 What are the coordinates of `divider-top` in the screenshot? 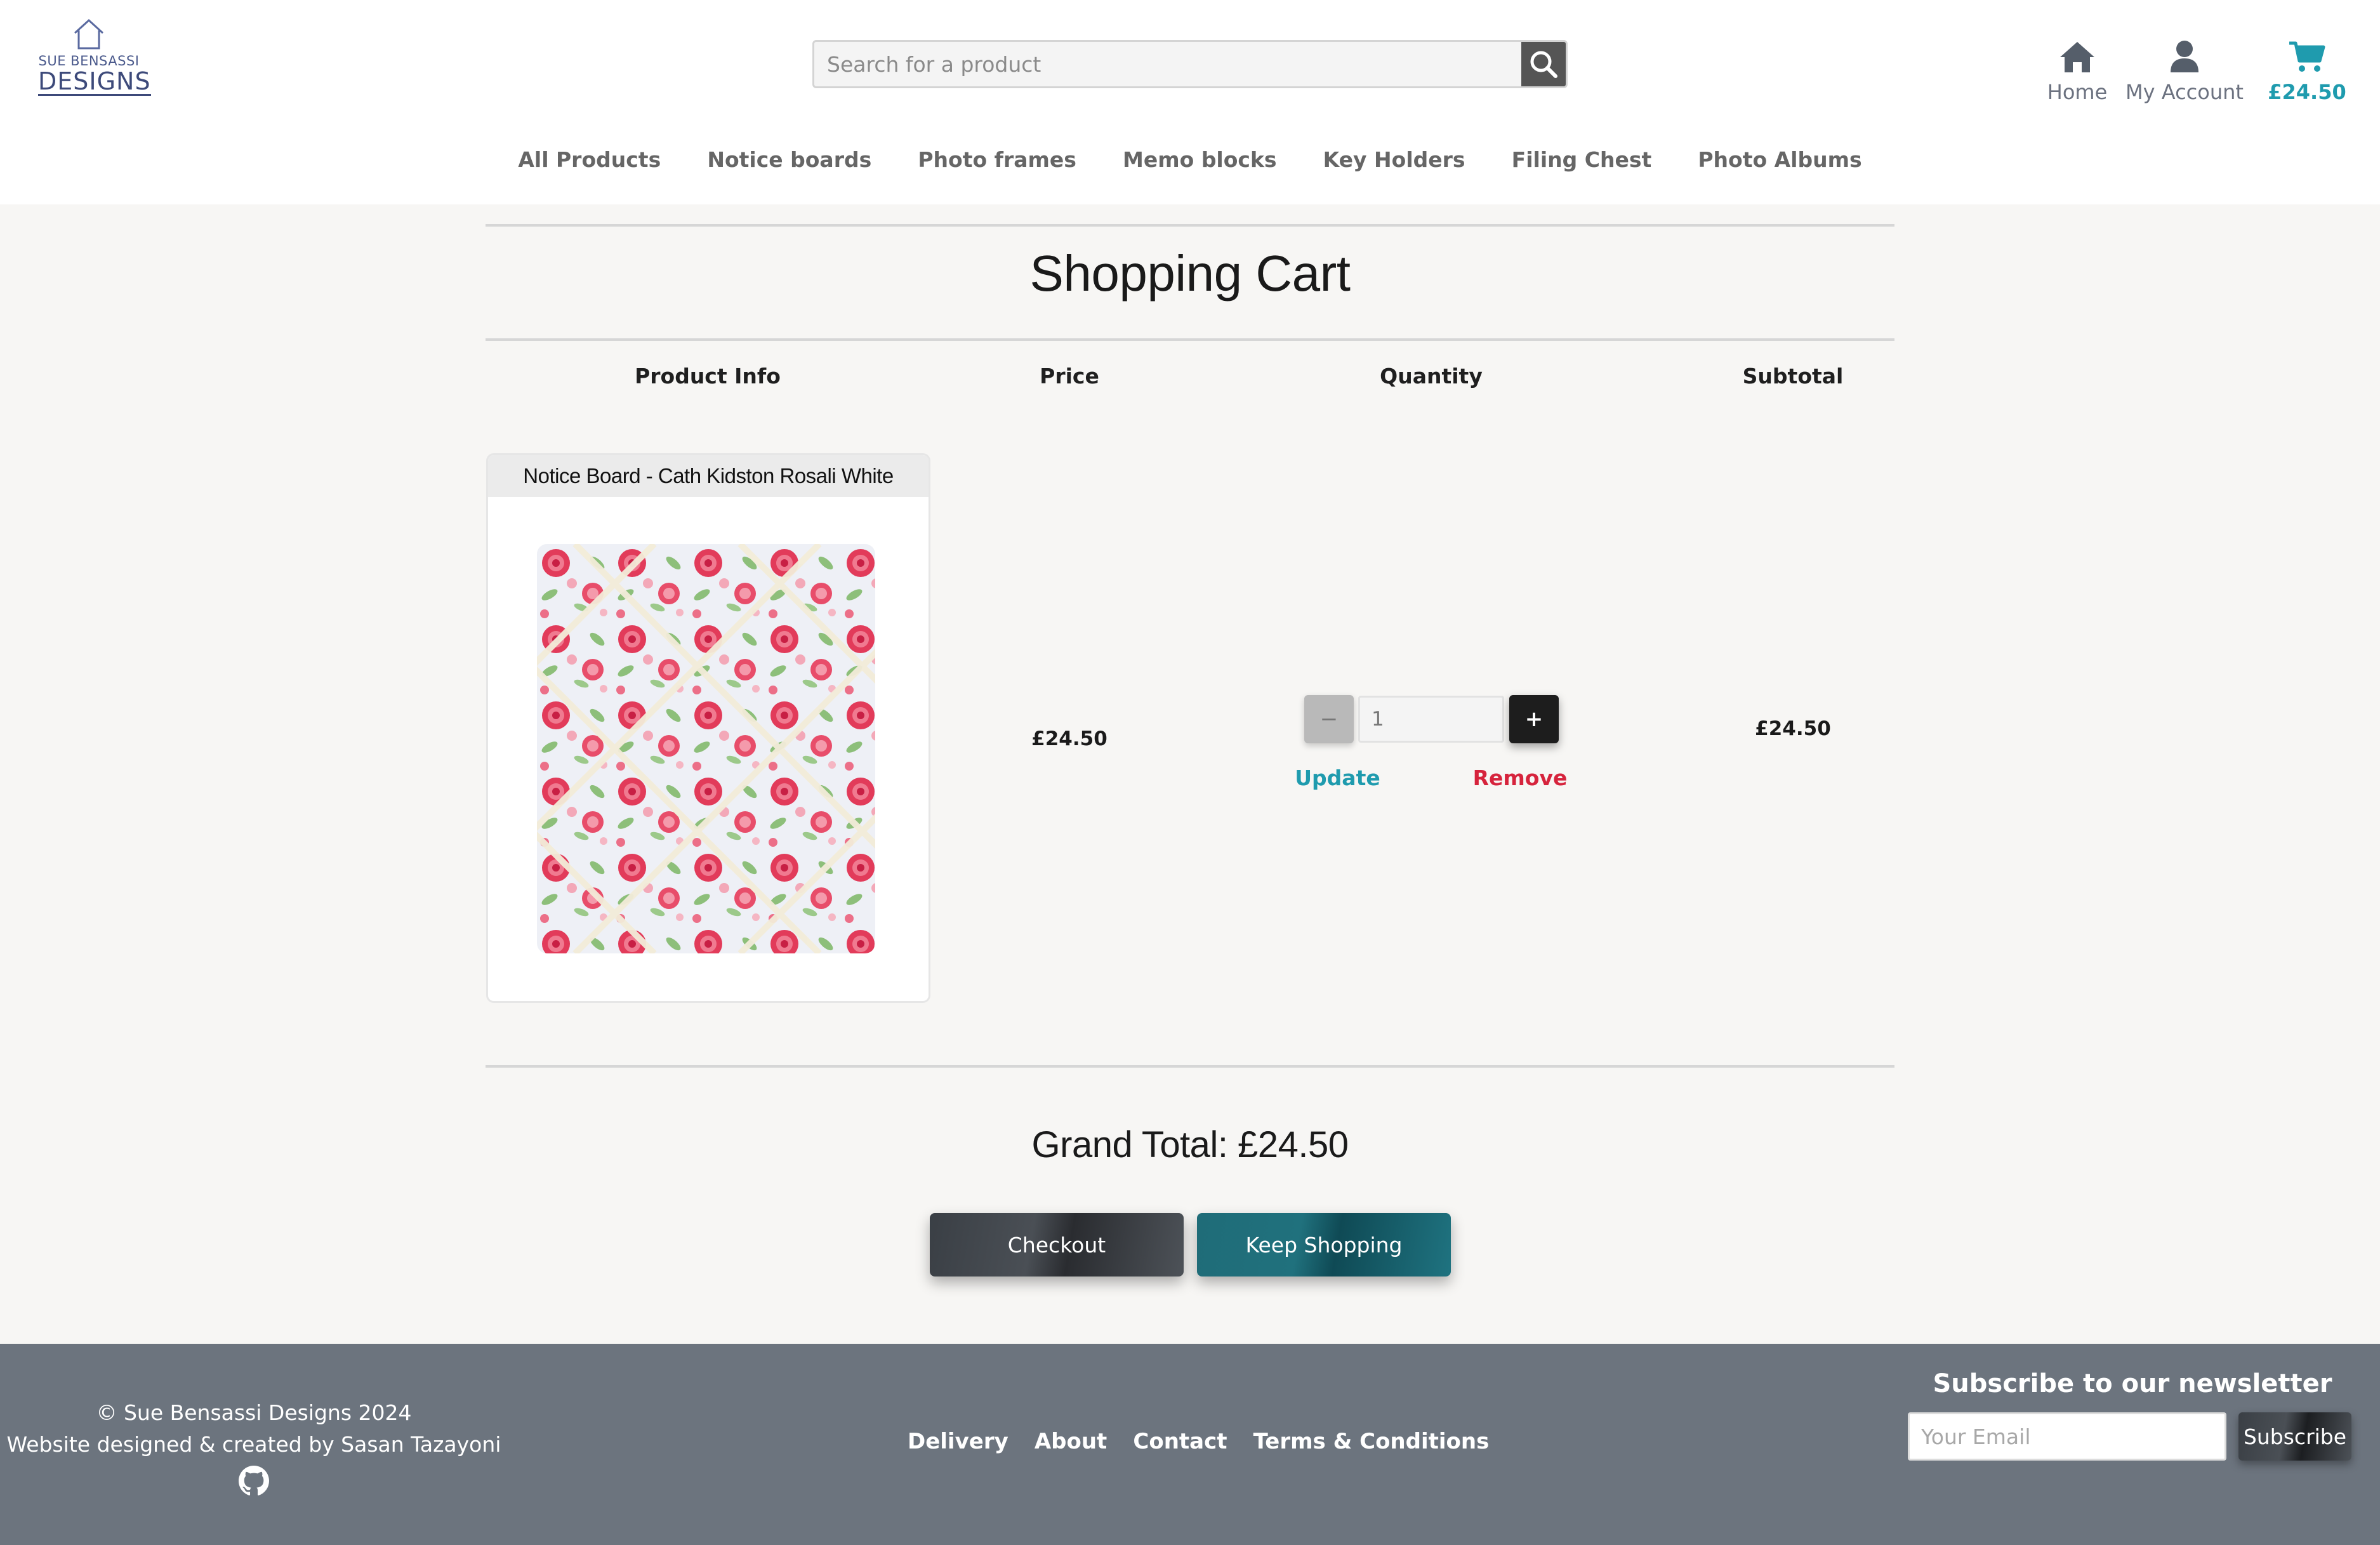 It's located at (1190, 225).